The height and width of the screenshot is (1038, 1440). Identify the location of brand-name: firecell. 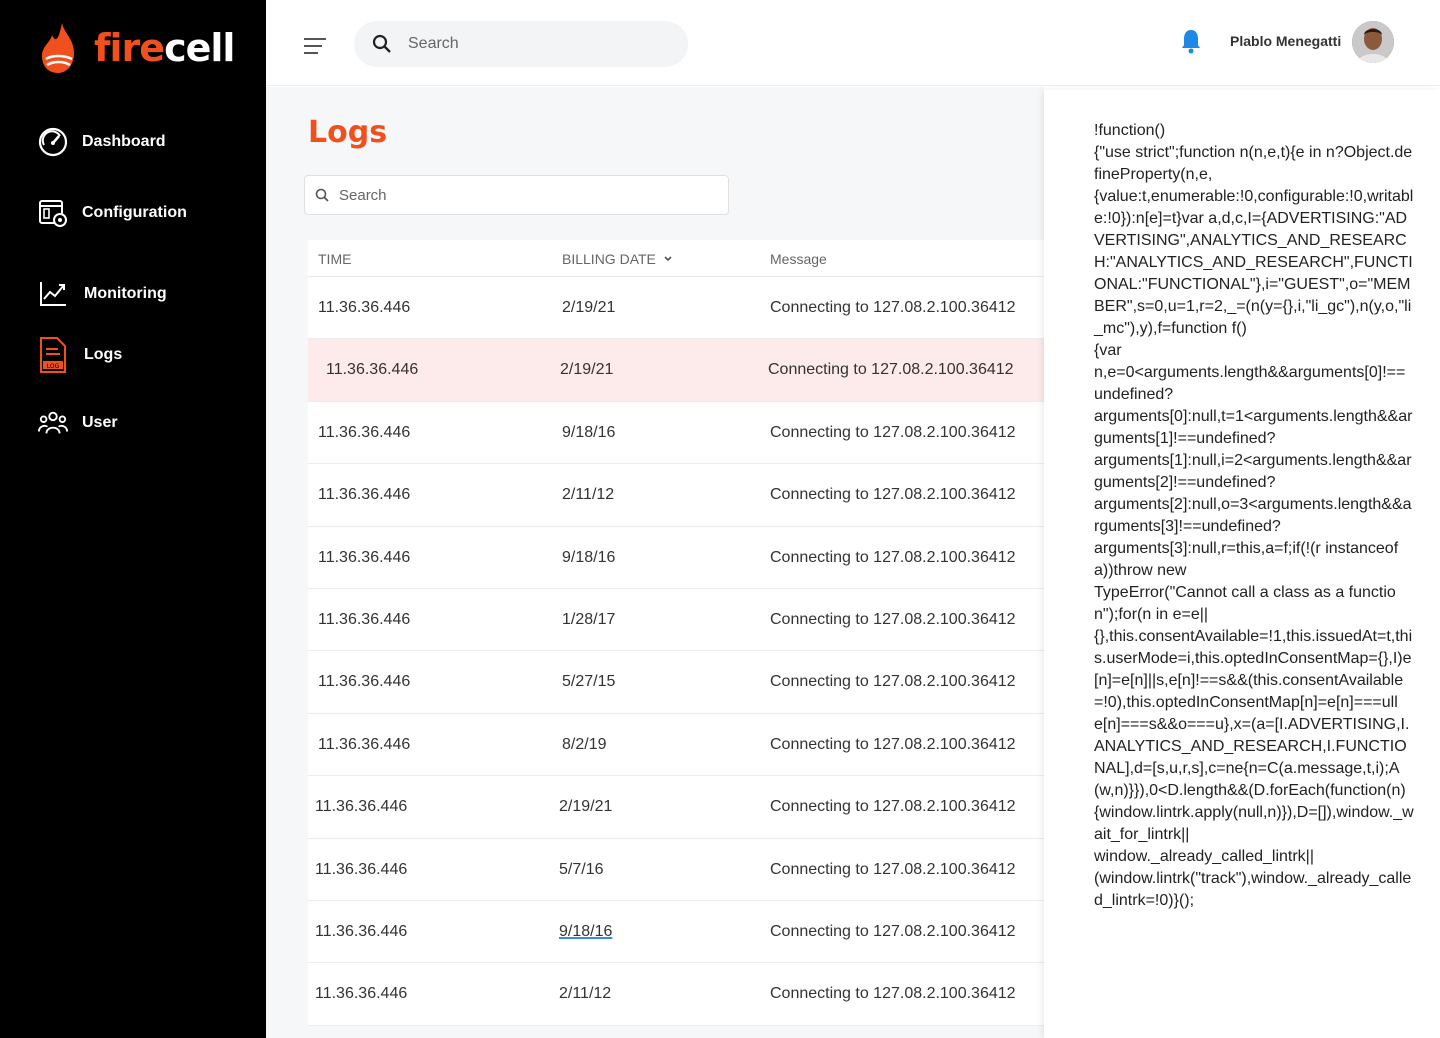
(164, 48).